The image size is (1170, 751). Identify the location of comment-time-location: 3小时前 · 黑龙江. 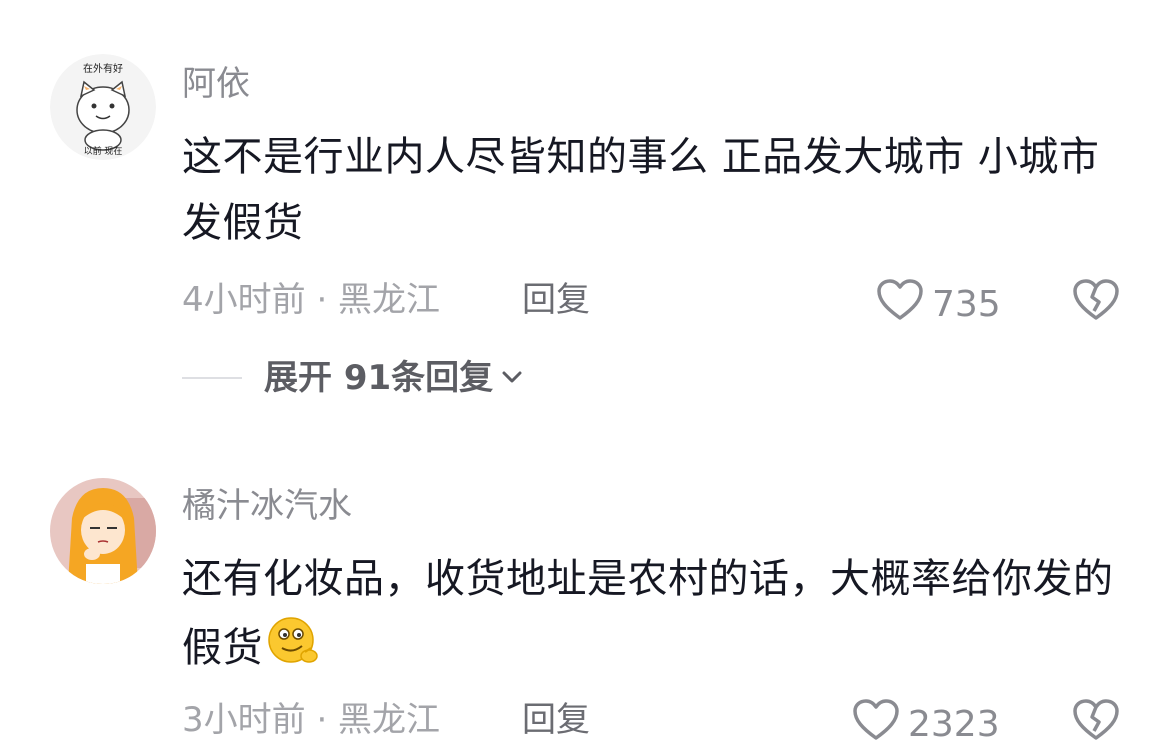
(311, 720).